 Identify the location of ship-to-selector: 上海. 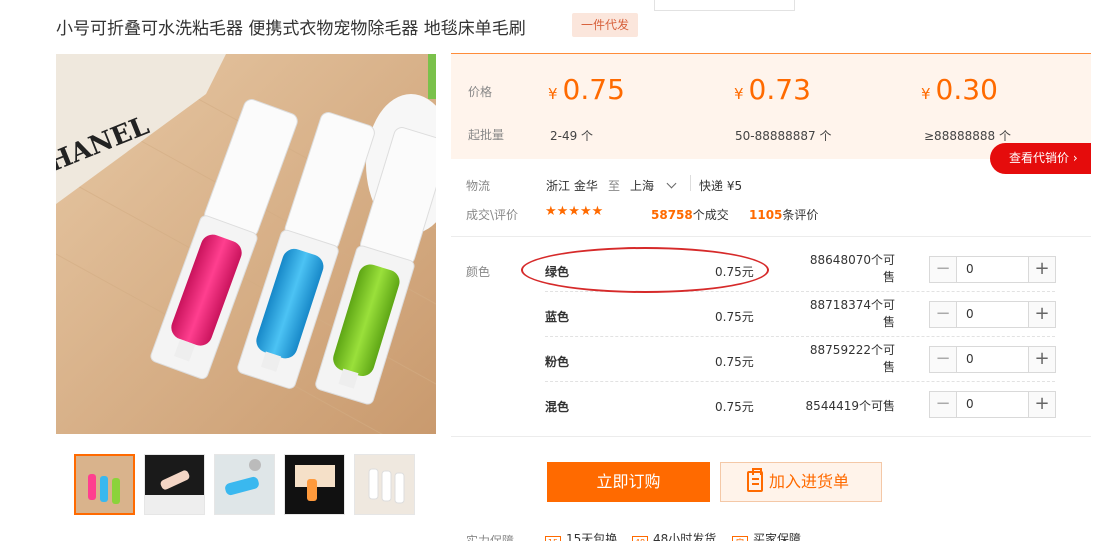
(653, 185).